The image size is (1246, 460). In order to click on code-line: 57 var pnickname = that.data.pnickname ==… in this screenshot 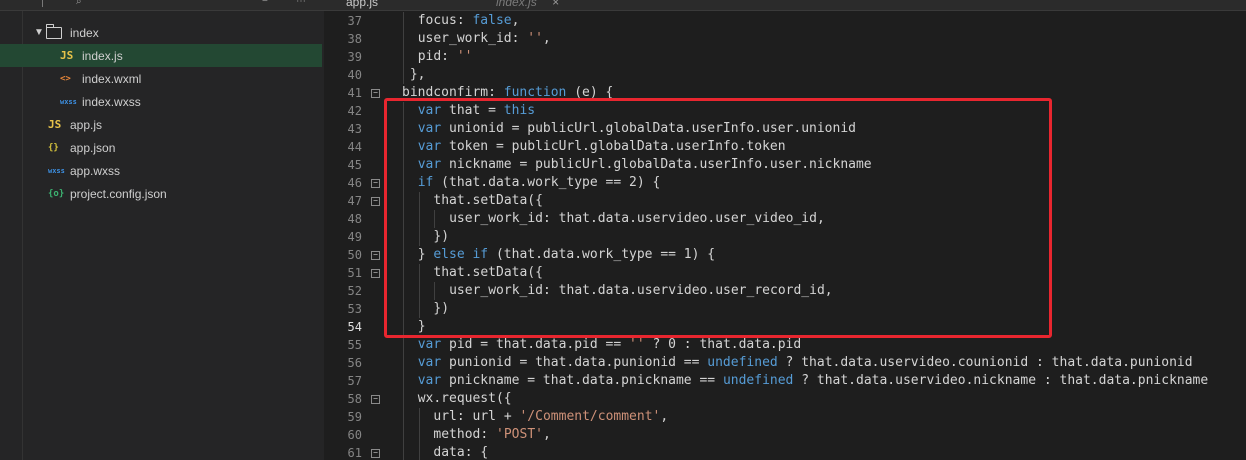, I will do `click(785, 381)`.